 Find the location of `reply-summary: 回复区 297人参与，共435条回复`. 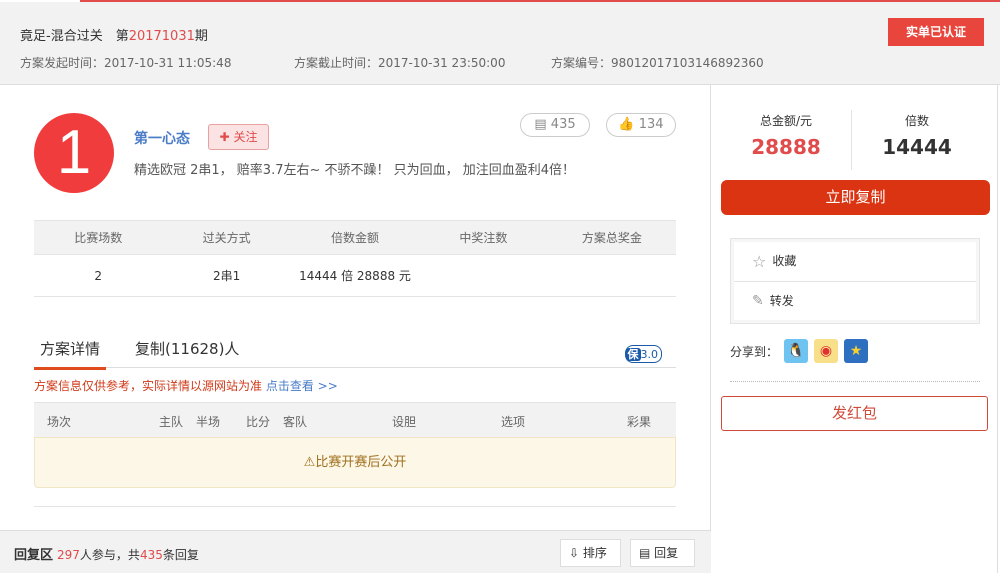

reply-summary: 回复区 297人参与，共435条回复 is located at coordinates (106, 553).